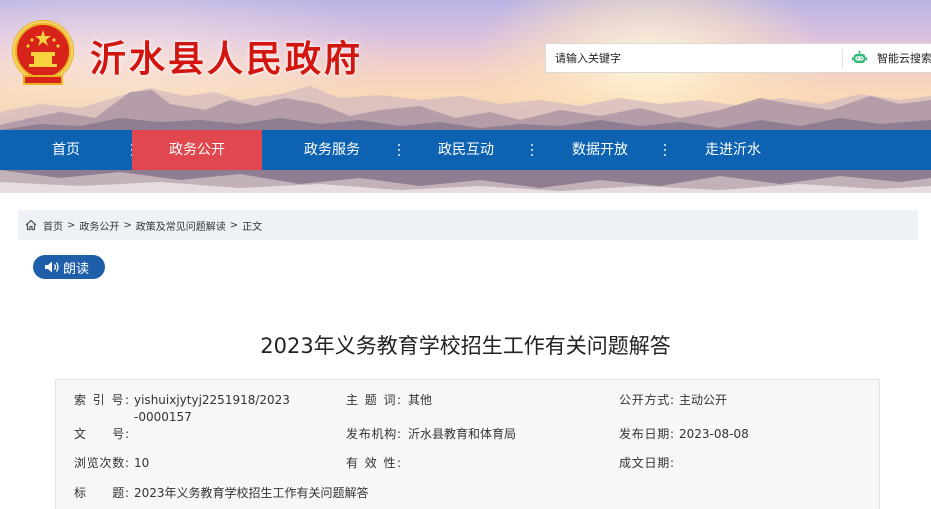 This screenshot has width=931, height=509. What do you see at coordinates (462, 434) in the screenshot?
I see `info-issuer-value: 沂水县教育和体育局` at bounding box center [462, 434].